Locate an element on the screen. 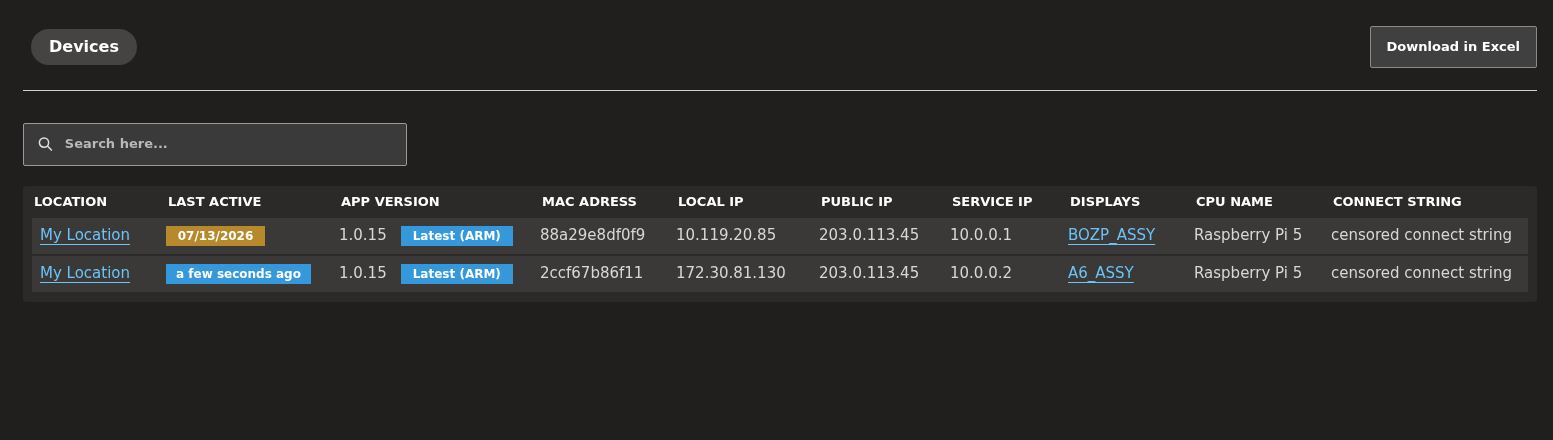 This screenshot has height=440, width=1553. status-badge: a few seconds ago is located at coordinates (238, 273).